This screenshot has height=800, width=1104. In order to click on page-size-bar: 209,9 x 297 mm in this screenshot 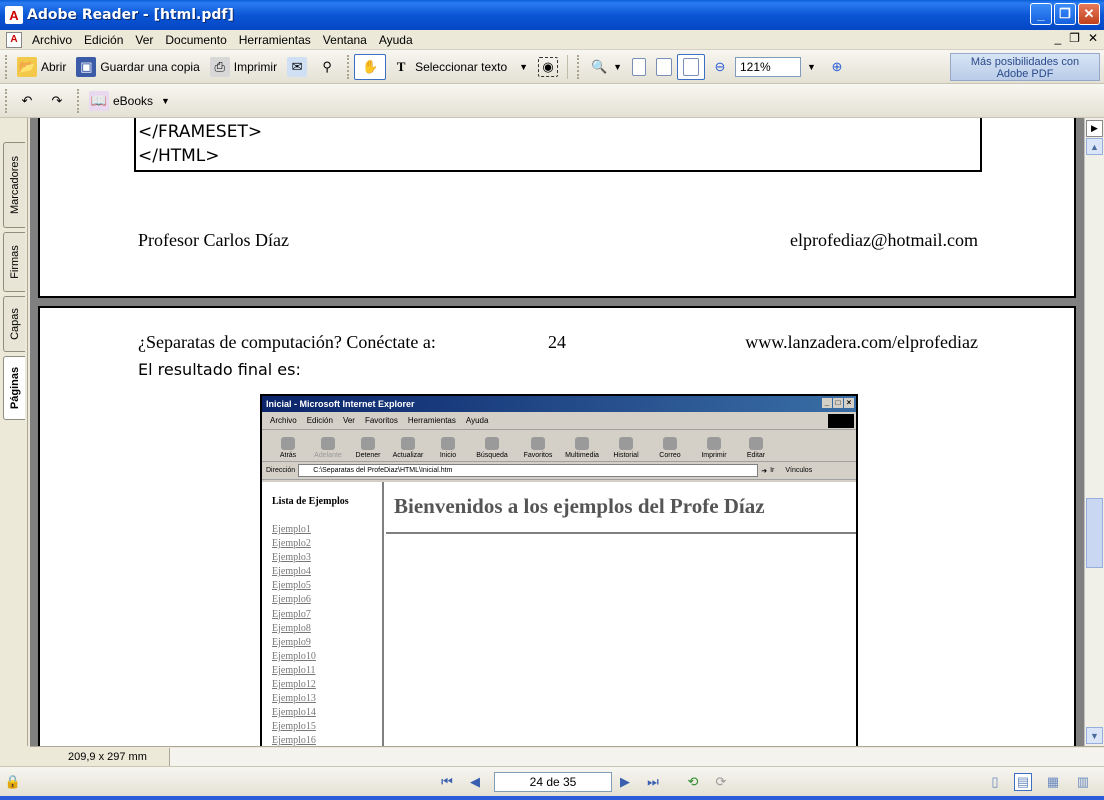, I will do `click(567, 756)`.